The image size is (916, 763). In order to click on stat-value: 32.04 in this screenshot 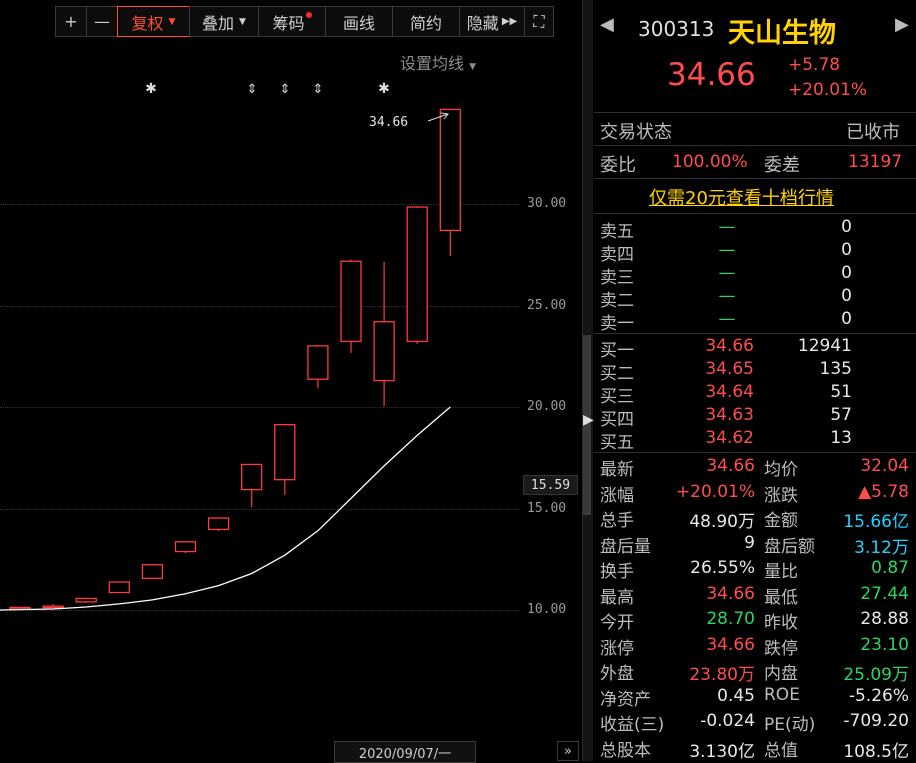, I will do `click(884, 466)`.